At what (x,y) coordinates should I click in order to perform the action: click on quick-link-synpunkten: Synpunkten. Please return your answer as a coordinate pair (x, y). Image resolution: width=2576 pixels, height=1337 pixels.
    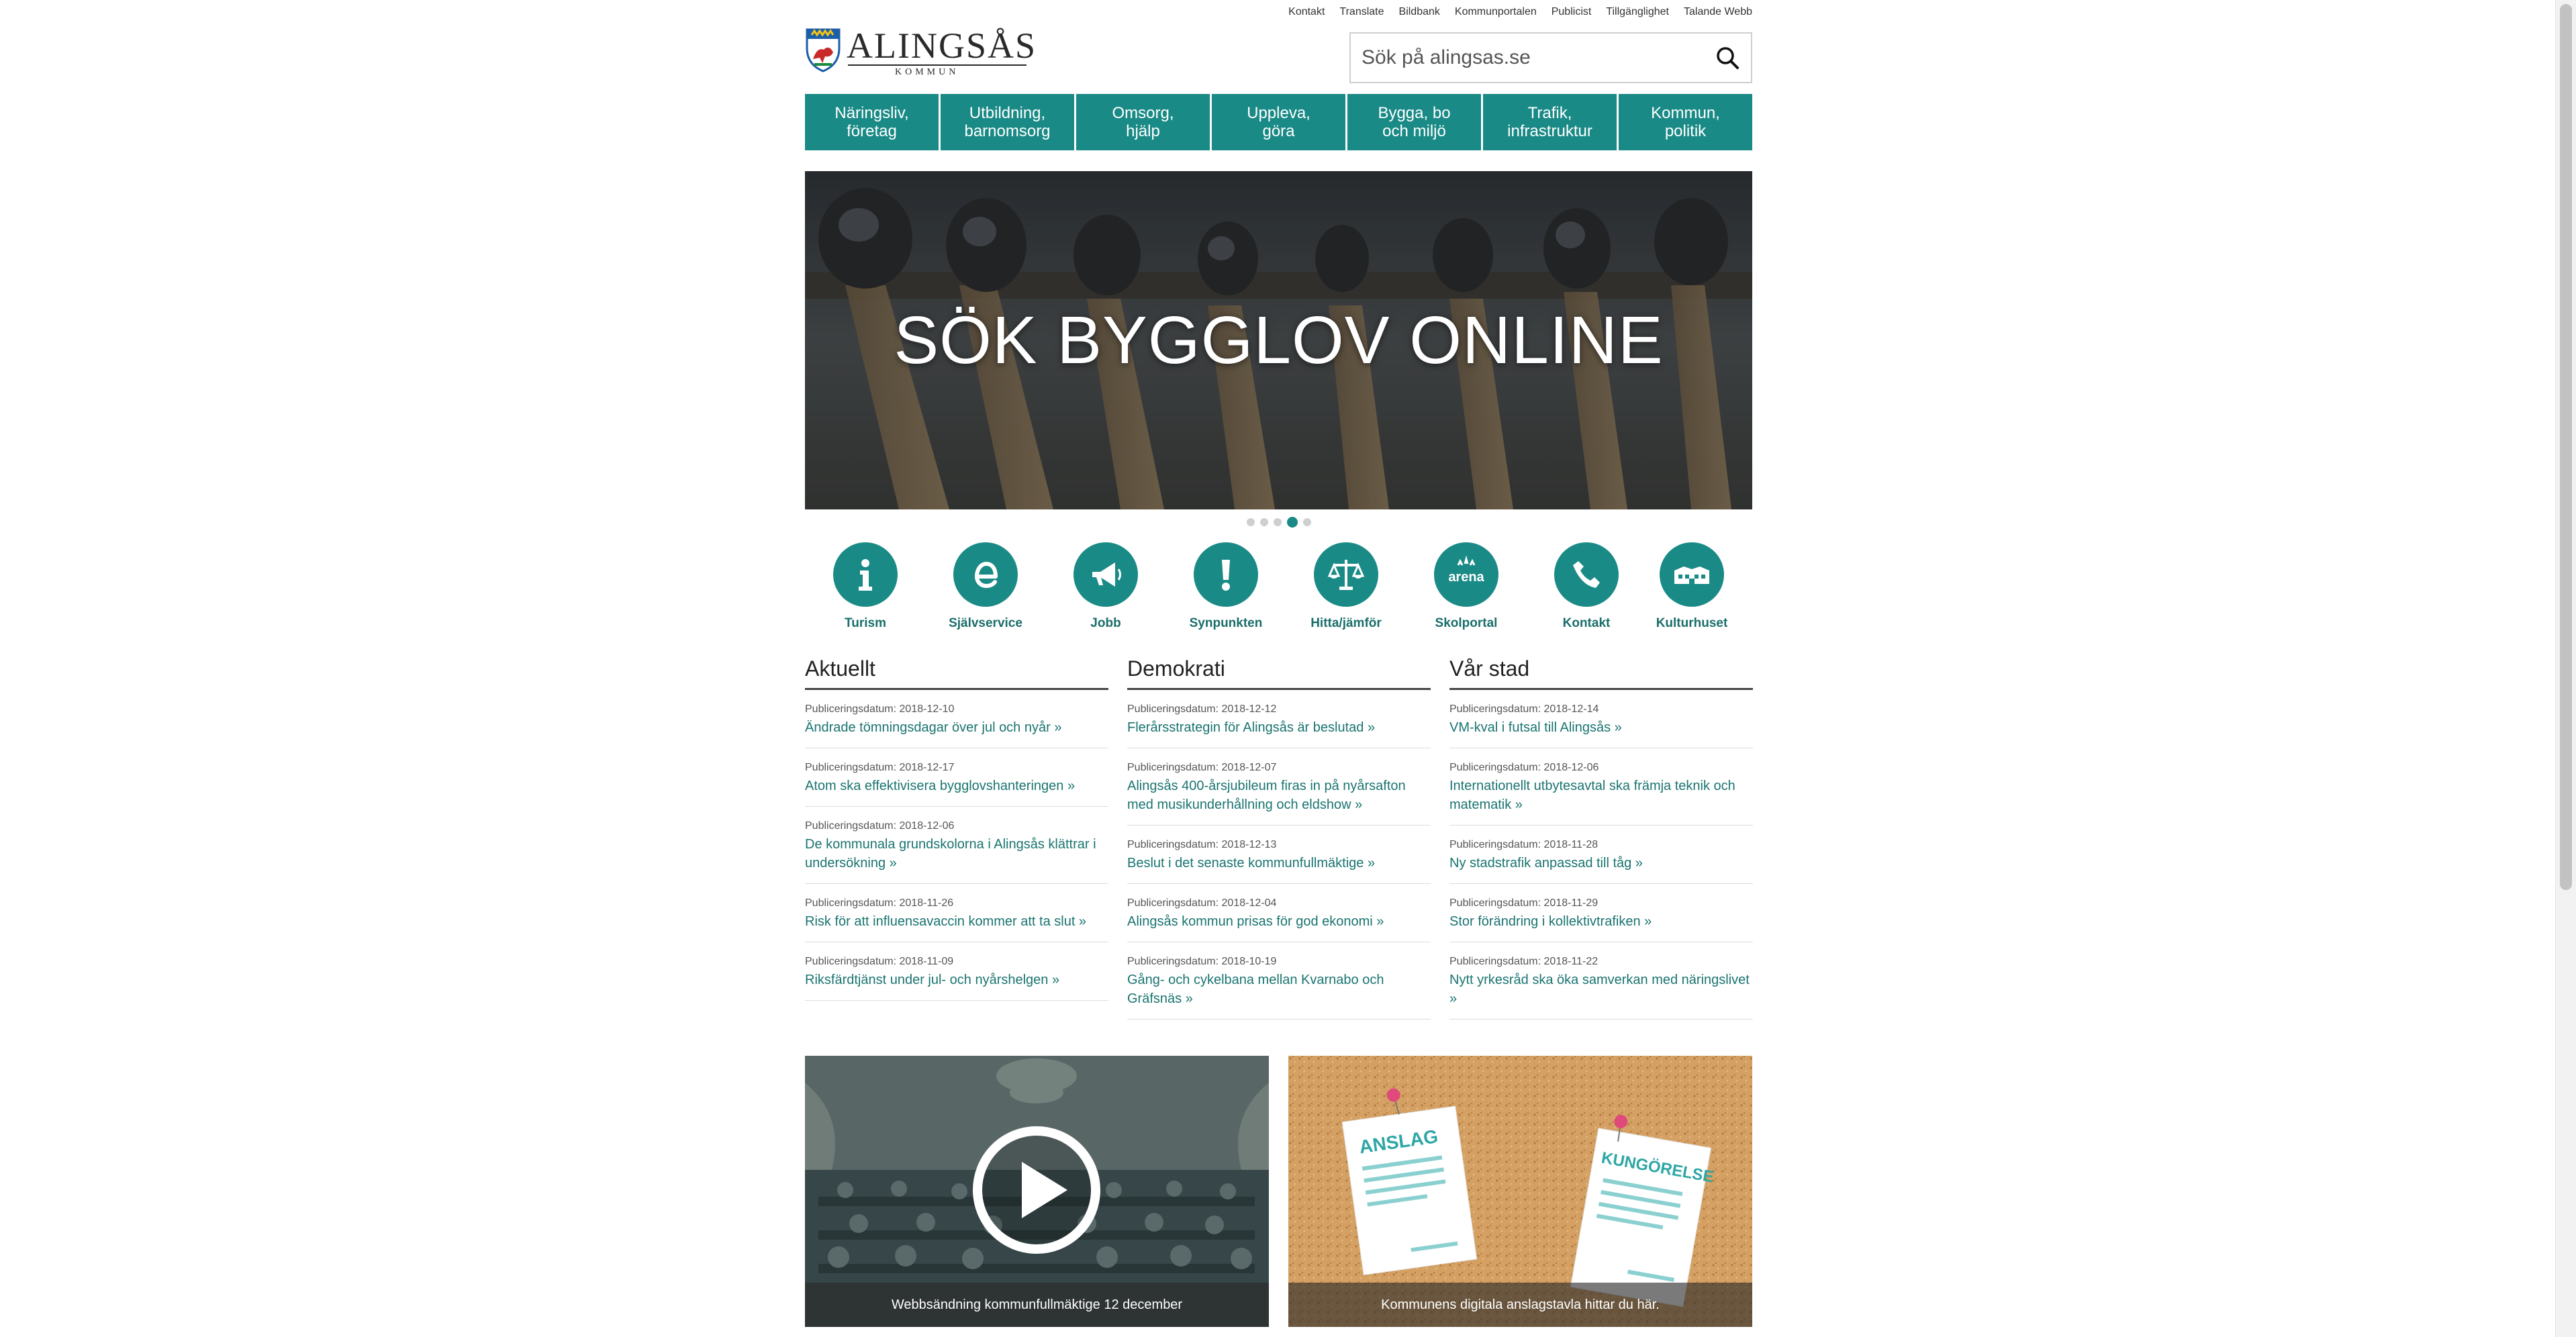
    Looking at the image, I should click on (1225, 586).